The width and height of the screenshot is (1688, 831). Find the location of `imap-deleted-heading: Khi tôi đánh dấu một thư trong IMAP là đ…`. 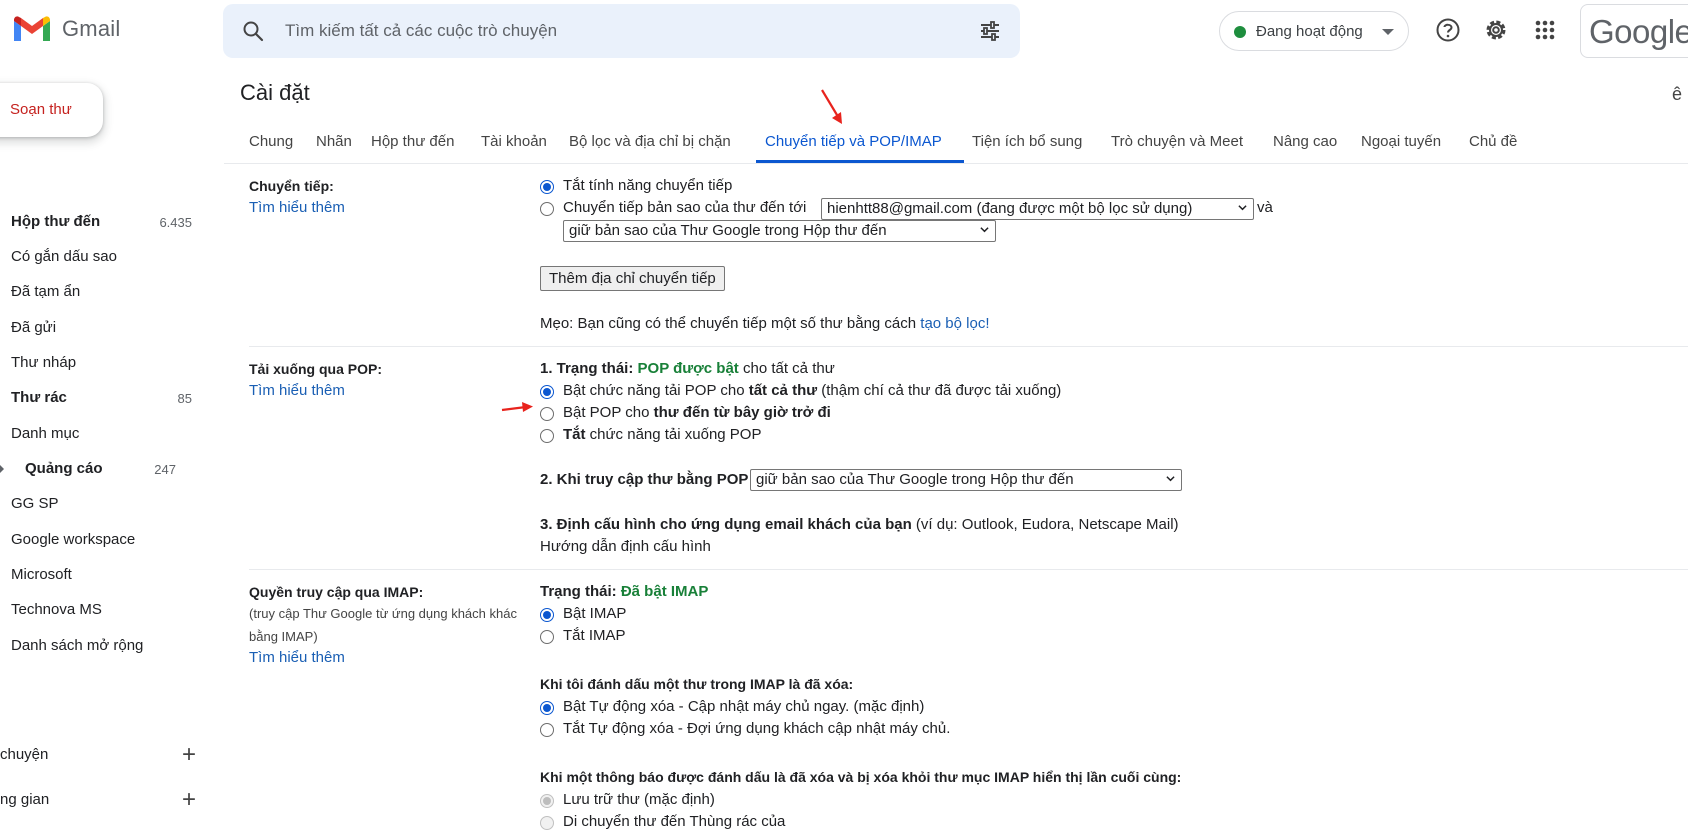

imap-deleted-heading: Khi tôi đánh dấu một thư trong IMAP là đ… is located at coordinates (697, 684).